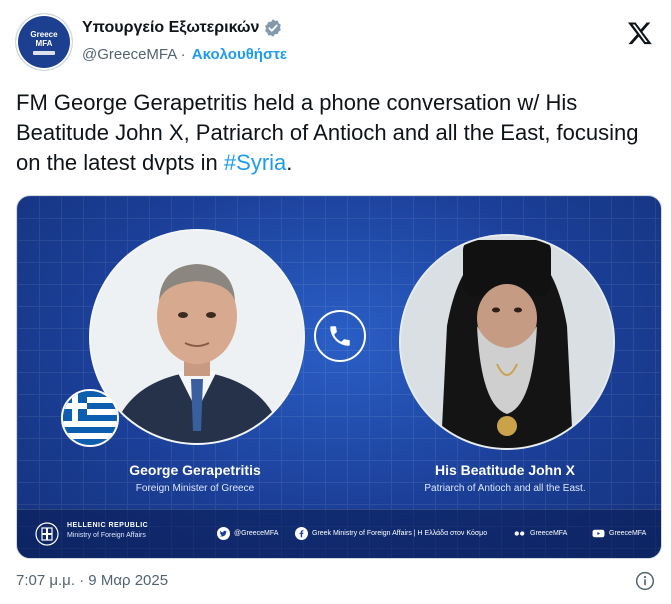 The width and height of the screenshot is (671, 604). I want to click on flickr-icon, so click(519, 533).